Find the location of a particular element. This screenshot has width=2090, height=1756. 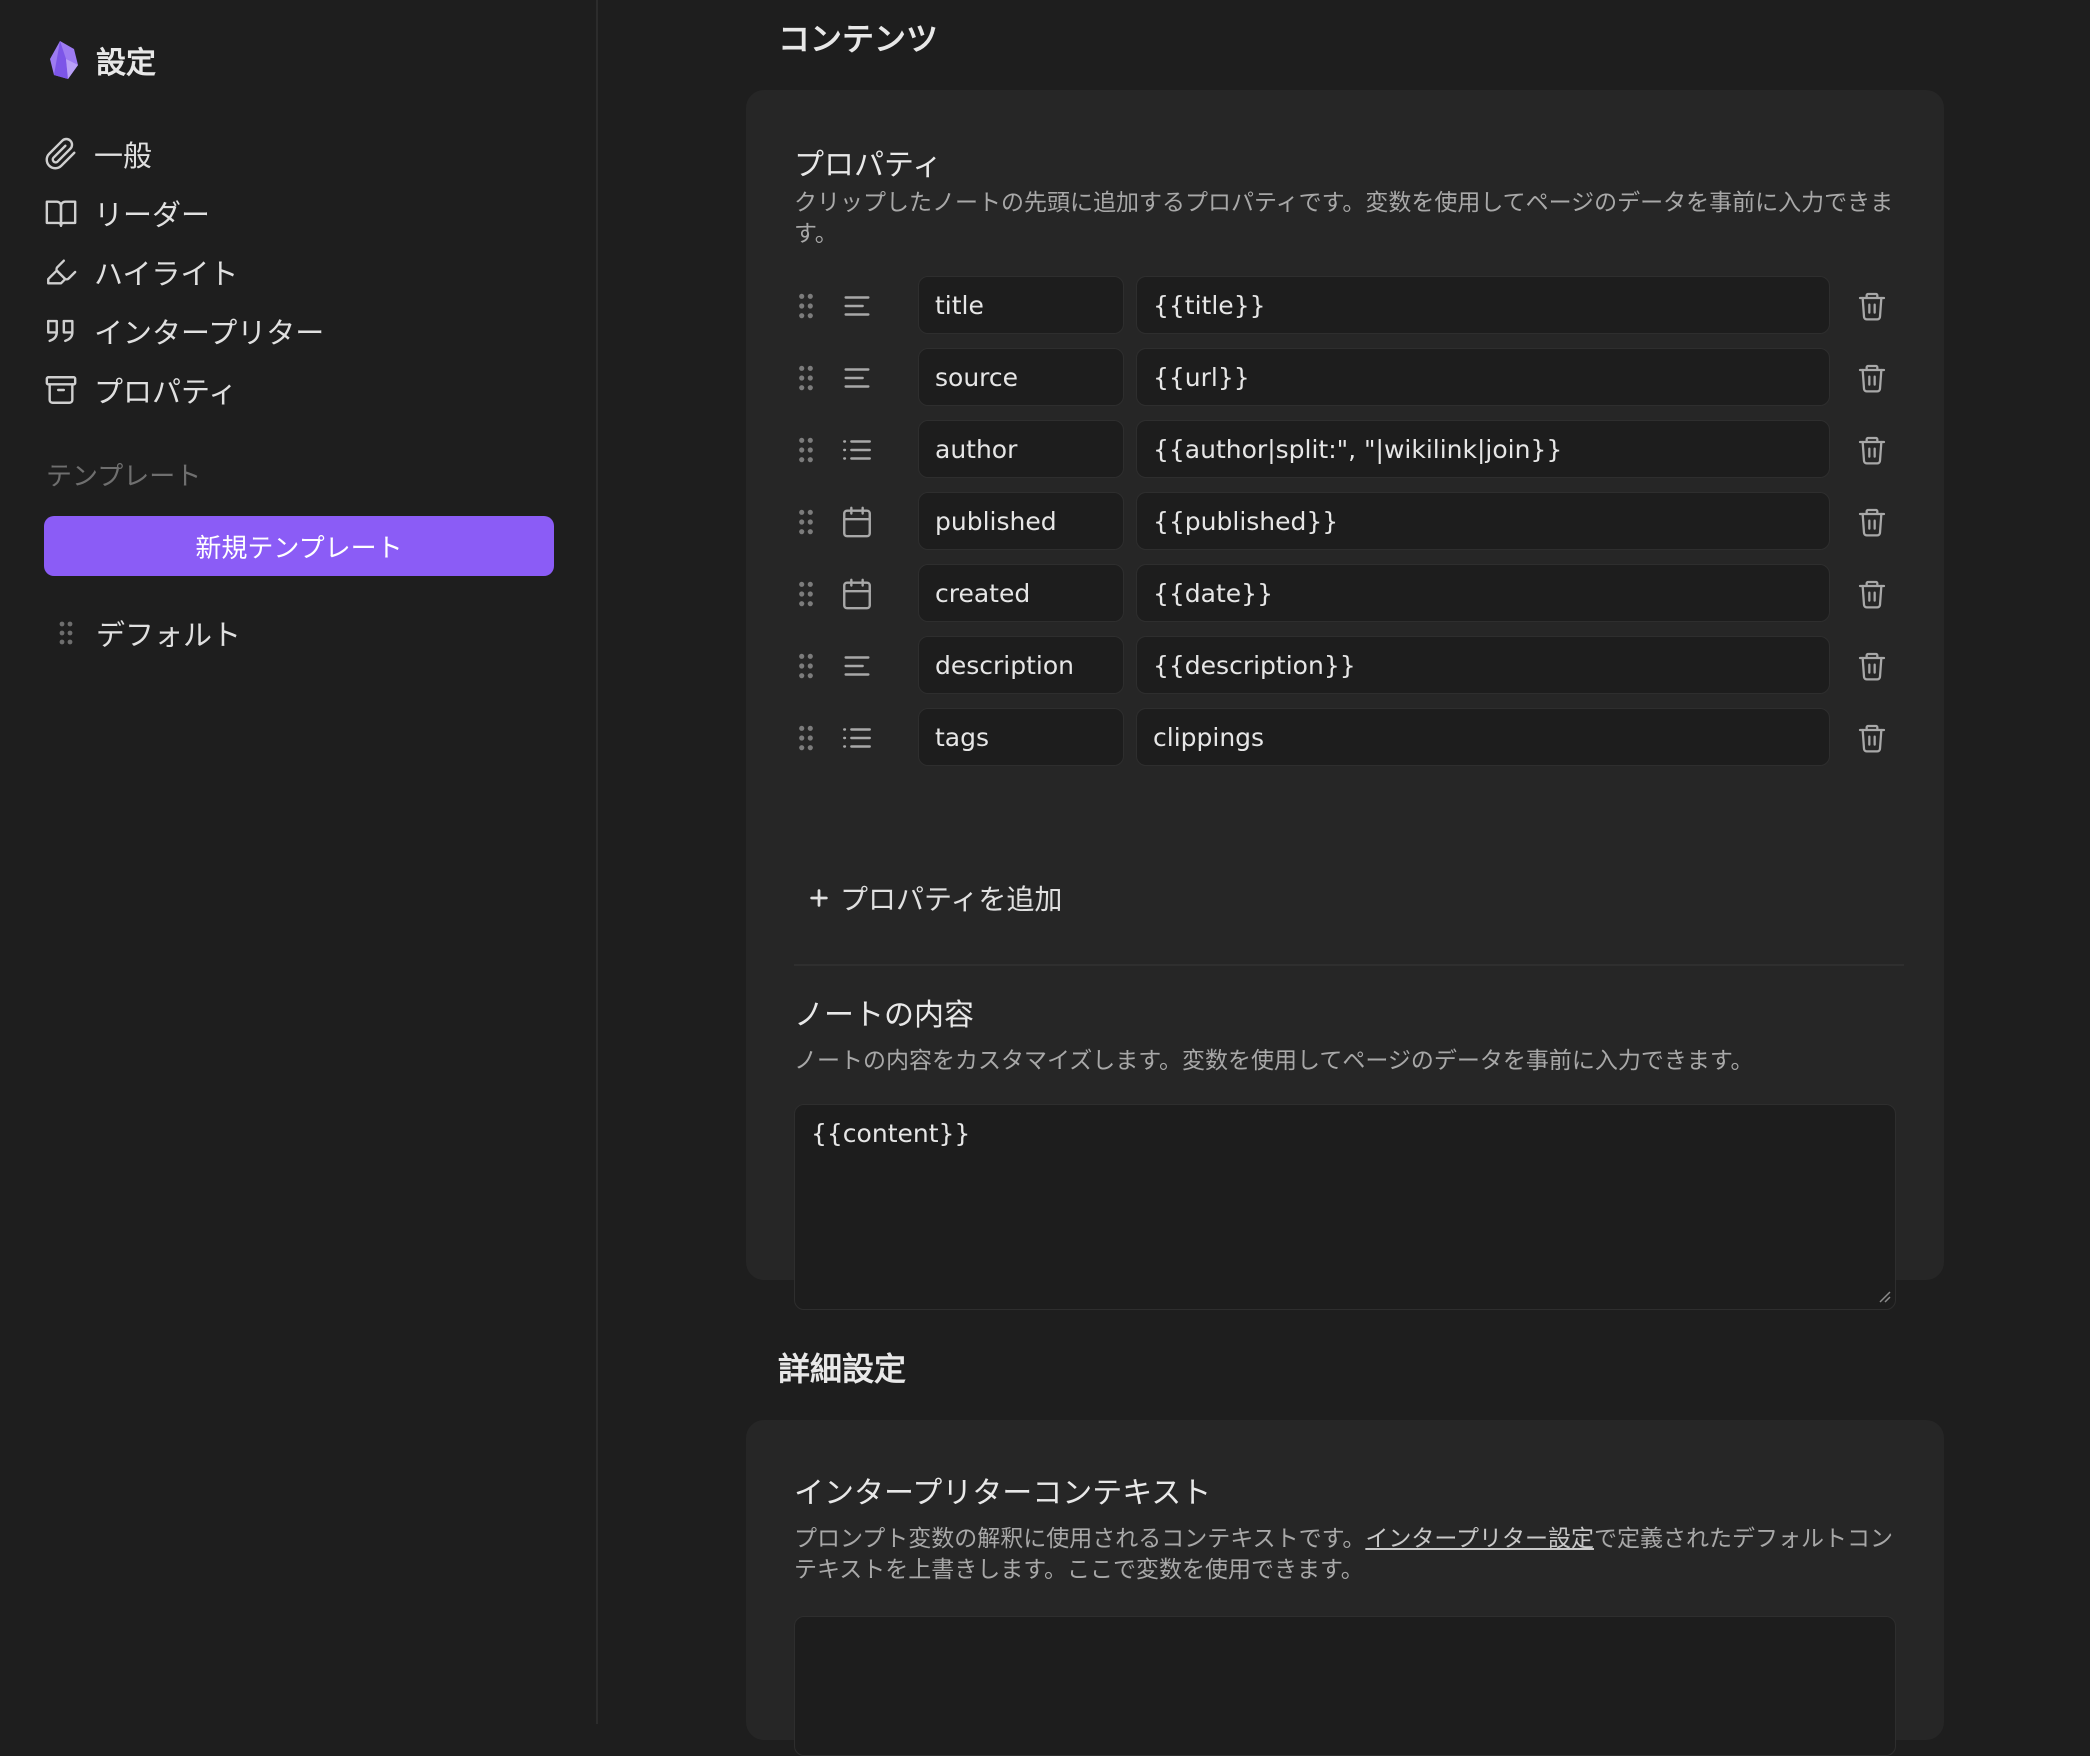

nav-label: 一般 is located at coordinates (123, 155).